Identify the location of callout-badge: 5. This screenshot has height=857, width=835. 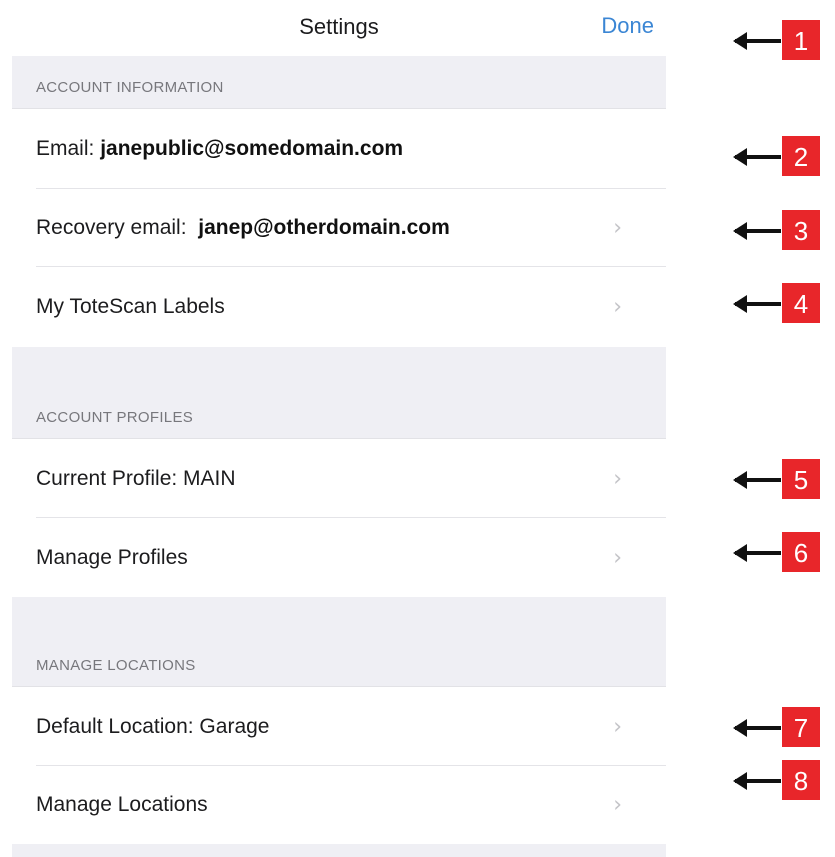
(801, 479).